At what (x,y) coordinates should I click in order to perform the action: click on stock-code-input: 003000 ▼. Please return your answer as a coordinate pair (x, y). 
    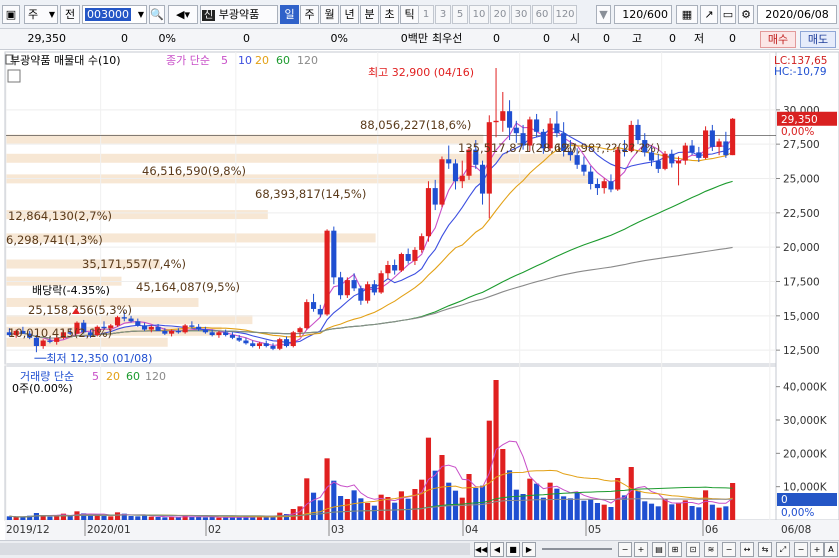
    Looking at the image, I should click on (114, 14).